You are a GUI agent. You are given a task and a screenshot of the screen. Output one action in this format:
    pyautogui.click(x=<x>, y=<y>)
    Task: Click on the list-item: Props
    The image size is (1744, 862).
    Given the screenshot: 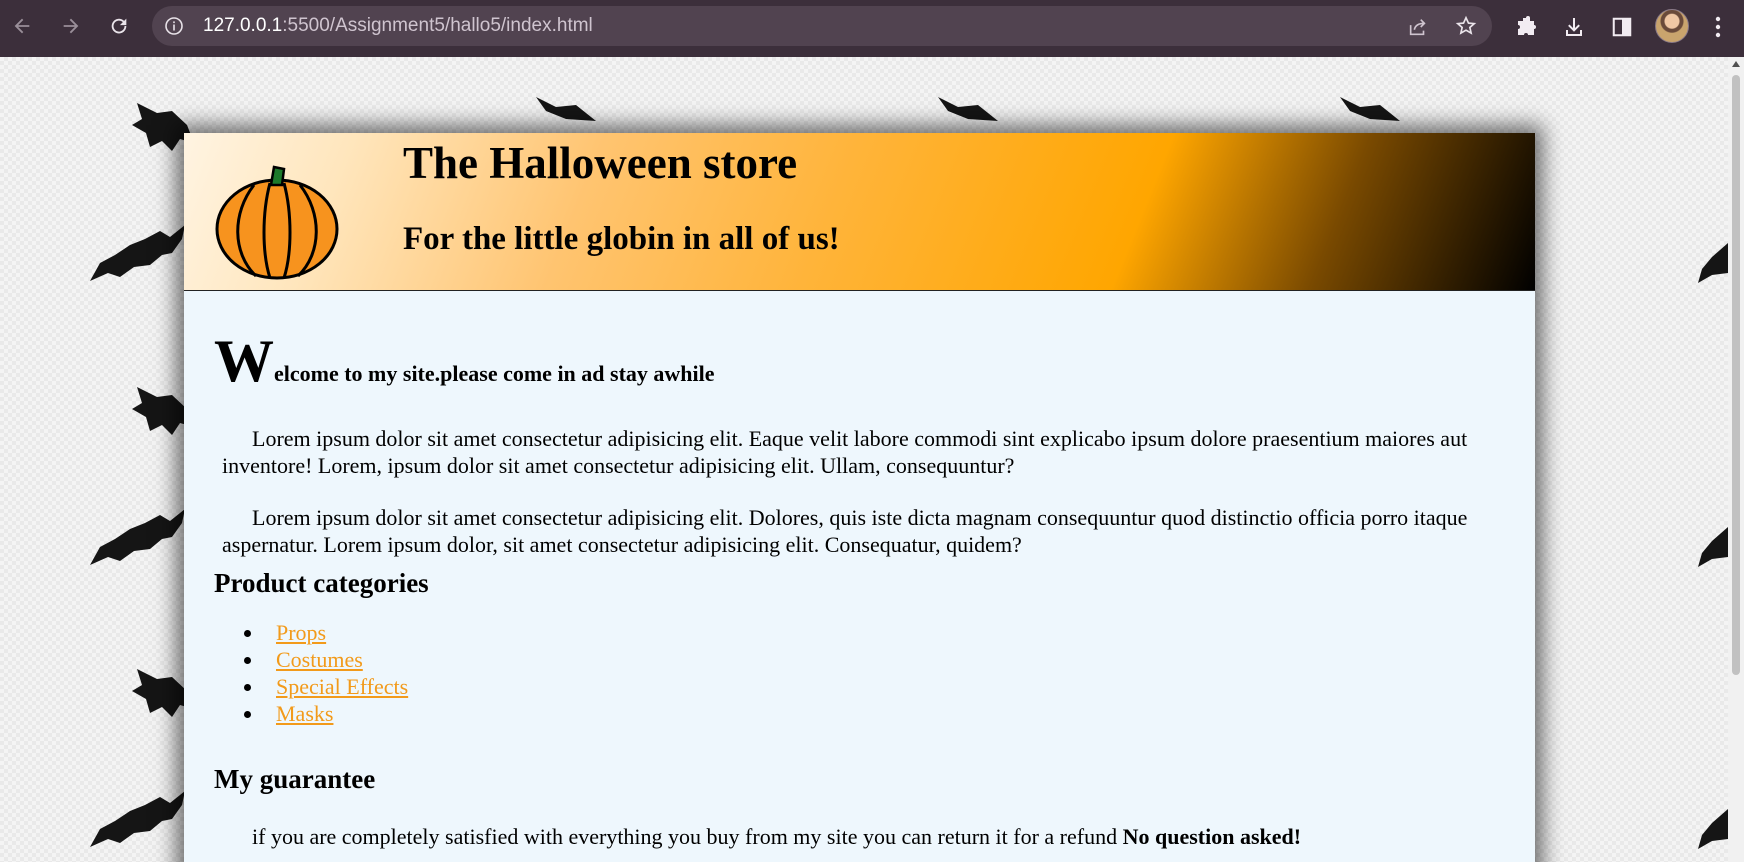 What is the action you would take?
    pyautogui.click(x=311, y=632)
    